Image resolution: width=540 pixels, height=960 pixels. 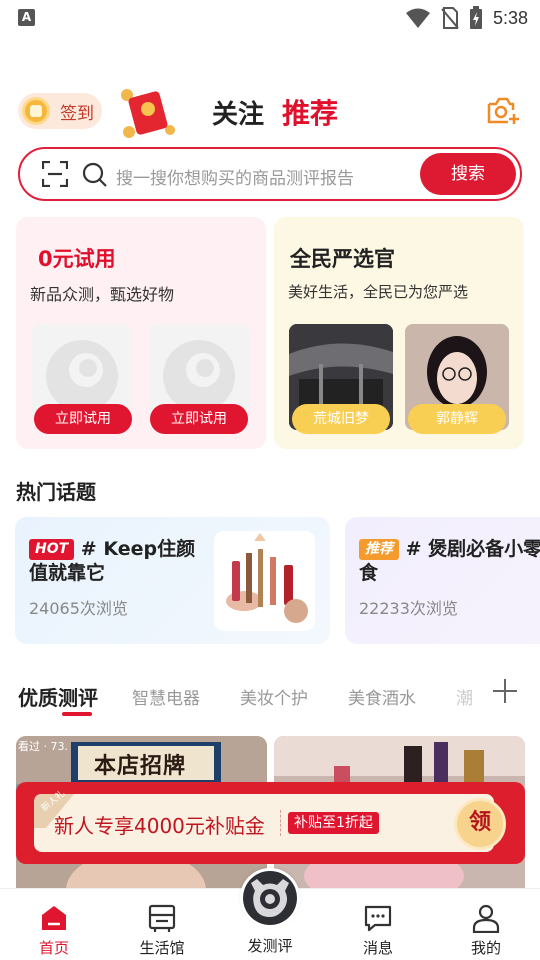 I want to click on clock: 5:38, so click(x=510, y=17).